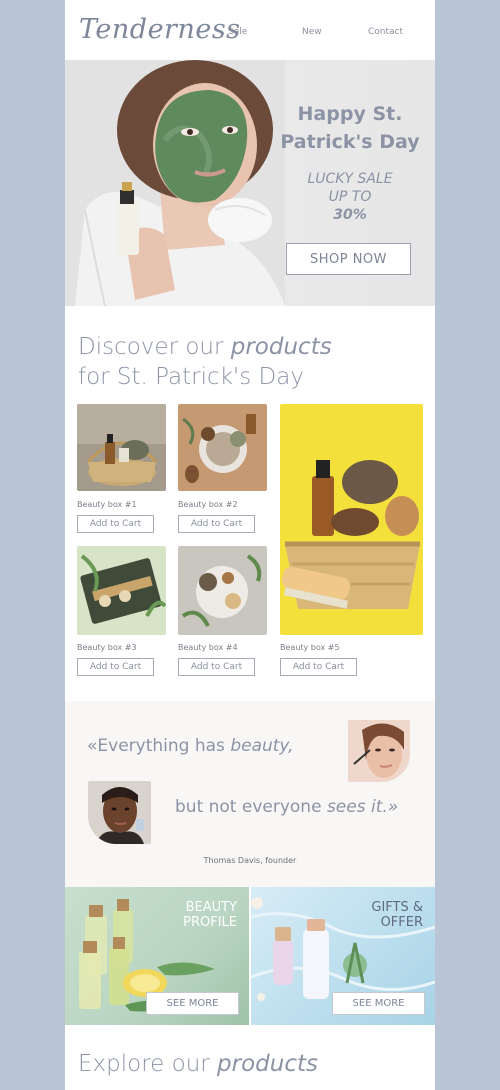 Image resolution: width=500 pixels, height=1090 pixels. I want to click on nav-link-contact: Contact, so click(385, 32).